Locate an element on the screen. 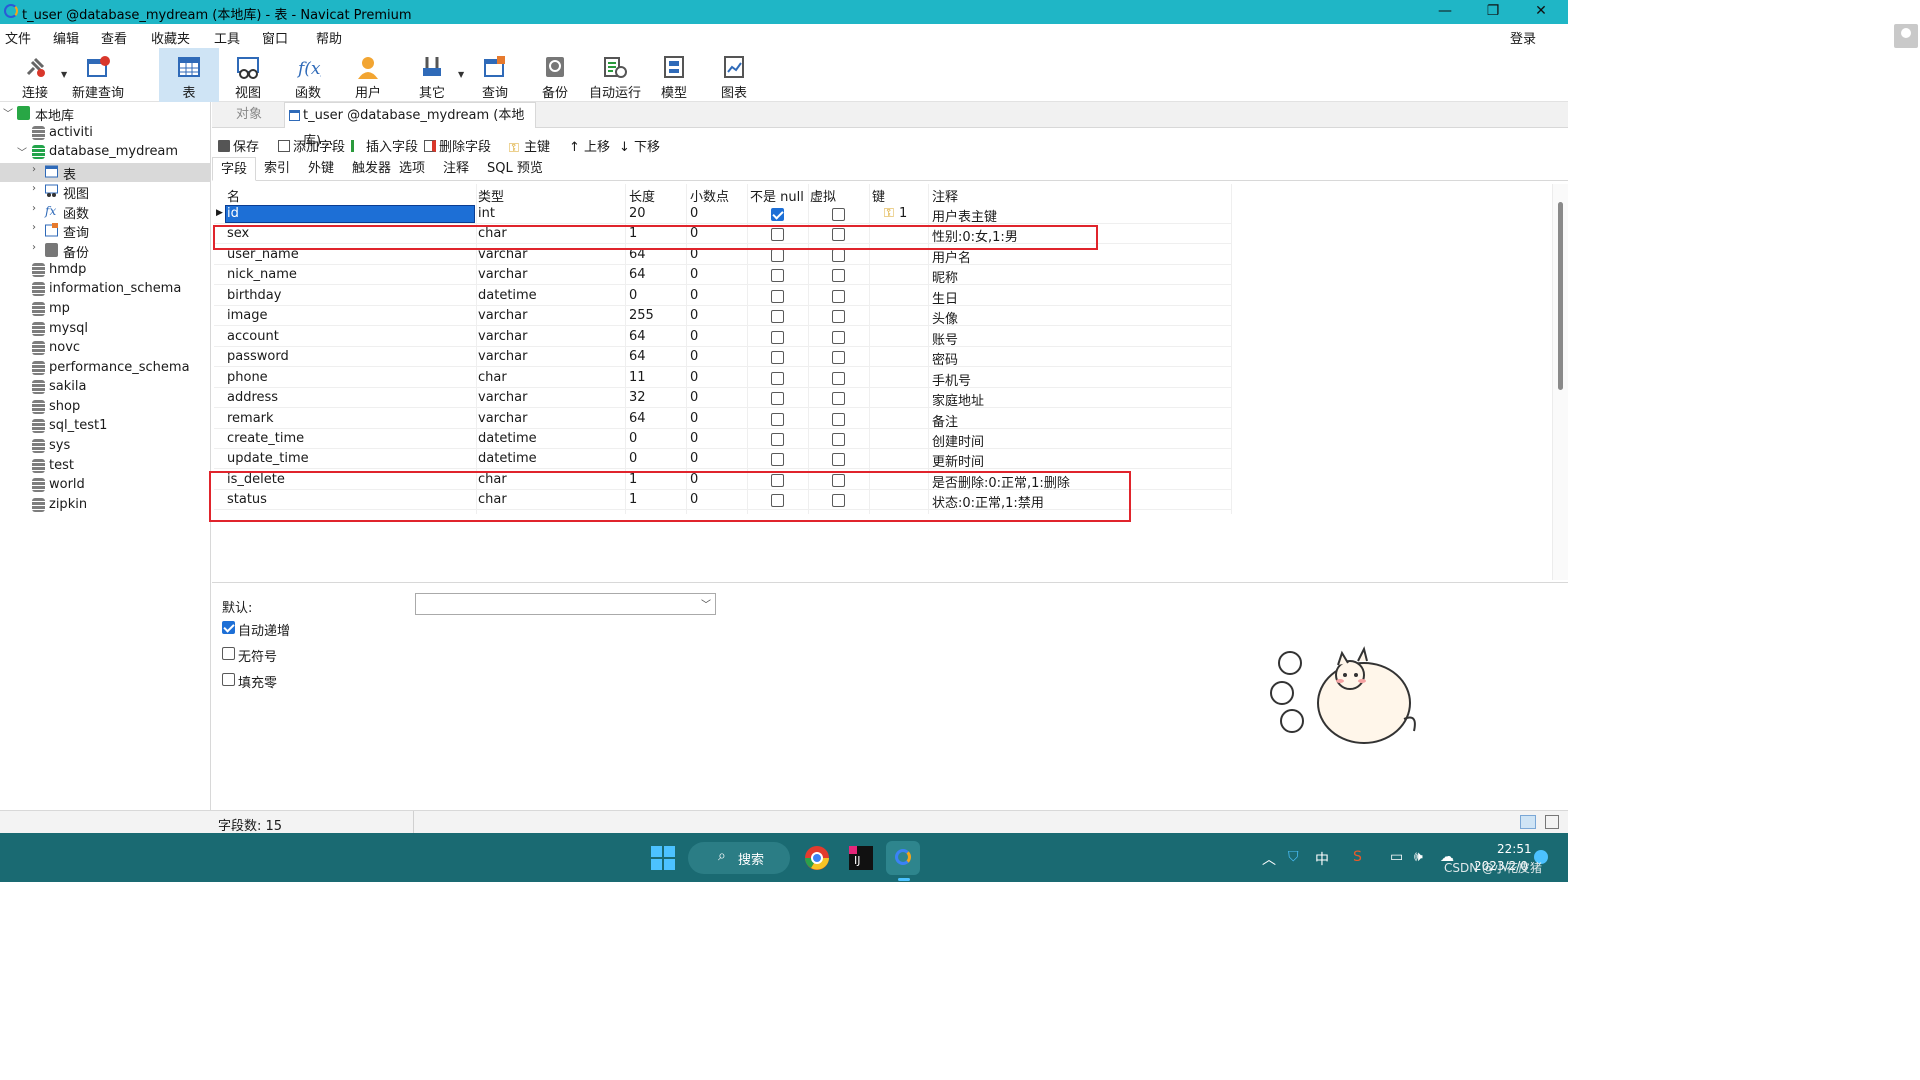  cell-length: 20 is located at coordinates (637, 213).